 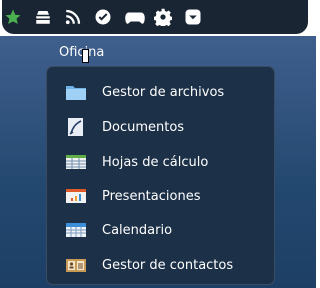 I want to click on menu-item-calendar: Calendario, so click(x=160, y=230).